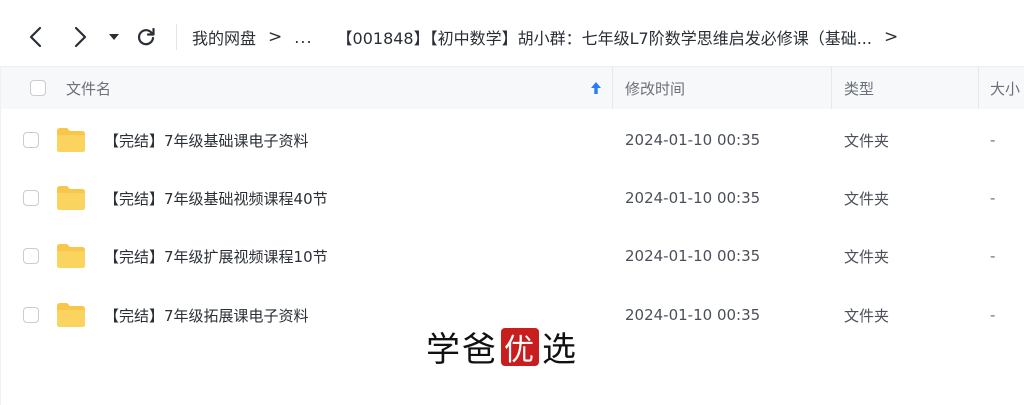  I want to click on chevron-left-icon, so click(35, 37).